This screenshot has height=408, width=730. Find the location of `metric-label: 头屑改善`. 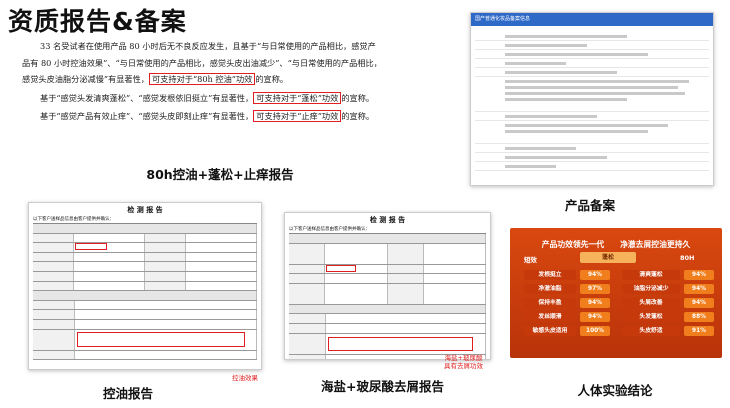

metric-label: 头屑改善 is located at coordinates (651, 303).